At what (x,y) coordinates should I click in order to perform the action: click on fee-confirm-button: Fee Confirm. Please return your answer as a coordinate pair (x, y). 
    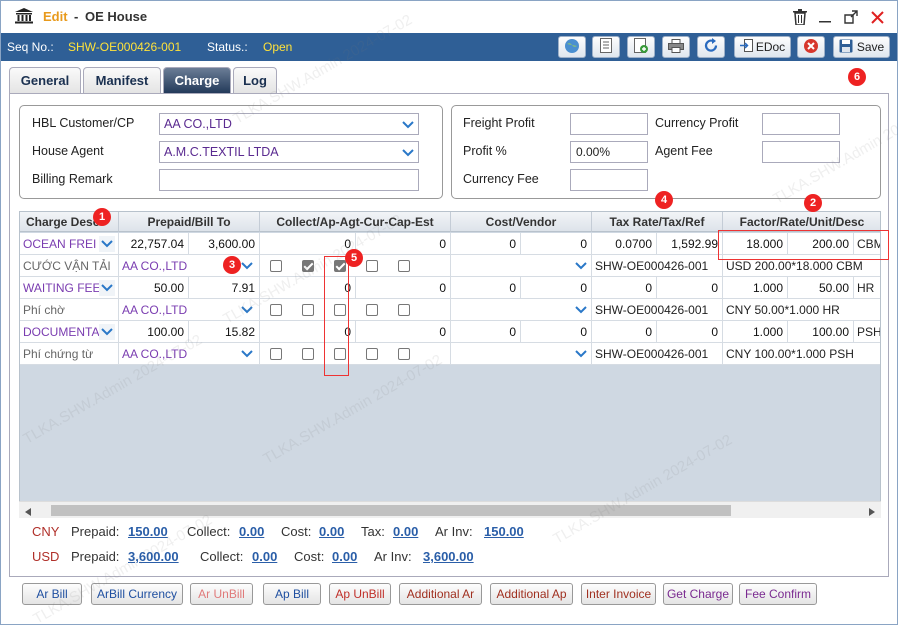
    Looking at the image, I should click on (778, 594).